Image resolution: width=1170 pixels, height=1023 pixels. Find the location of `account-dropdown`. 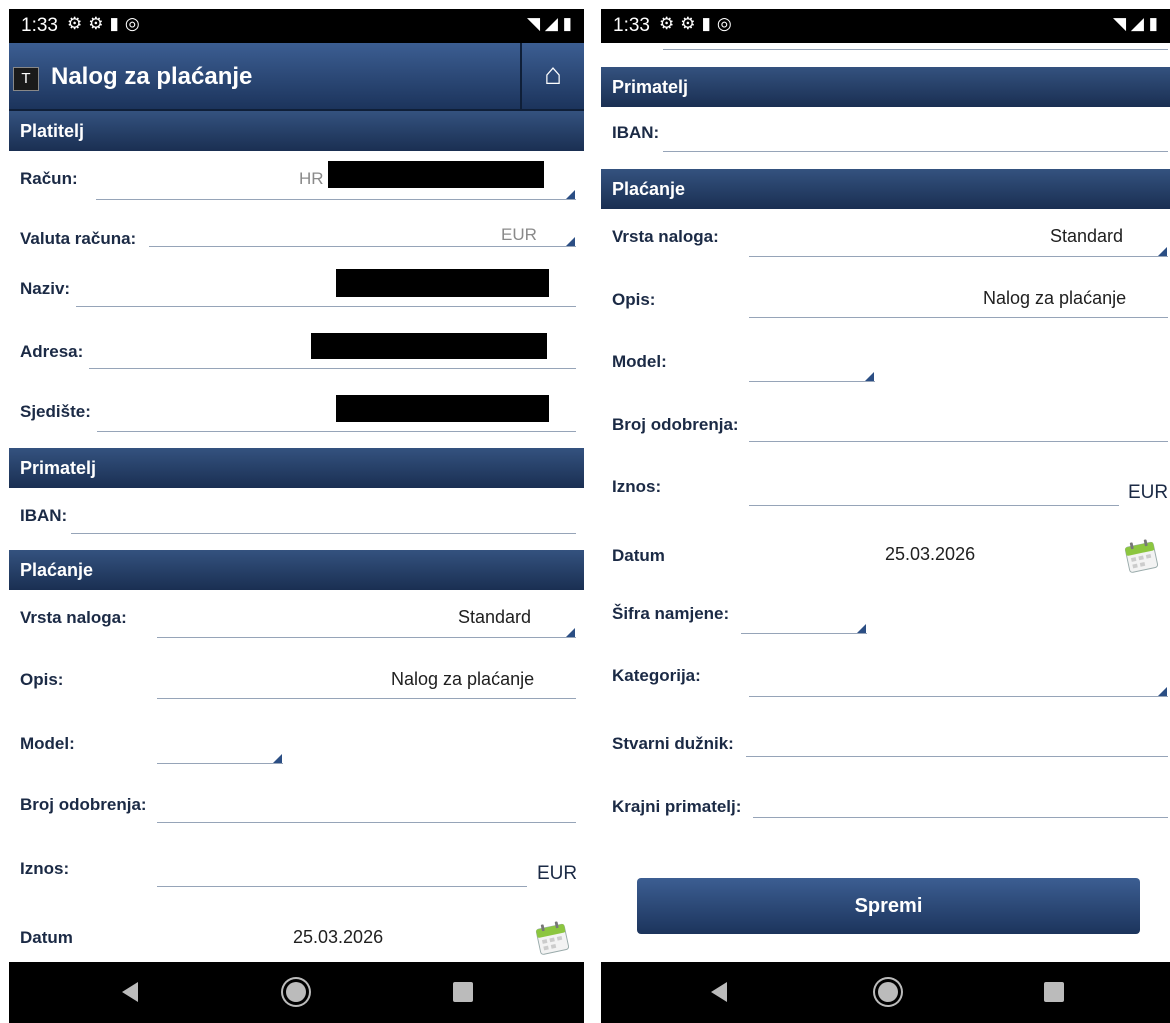

account-dropdown is located at coordinates (336, 199).